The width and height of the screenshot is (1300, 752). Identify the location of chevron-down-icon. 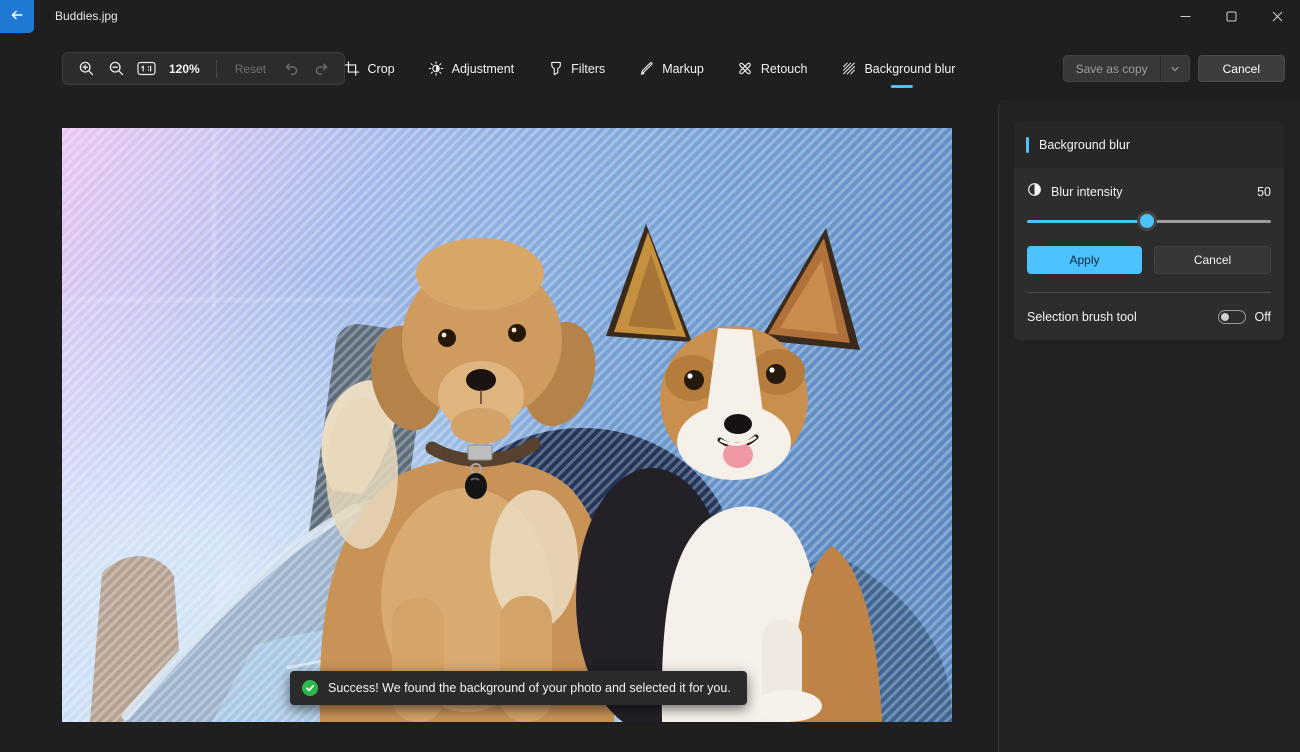
(1175, 68).